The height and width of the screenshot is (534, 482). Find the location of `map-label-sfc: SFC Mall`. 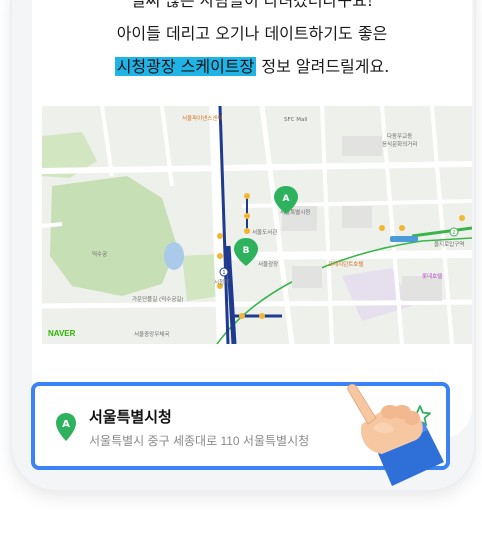

map-label-sfc: SFC Mall is located at coordinates (296, 120).